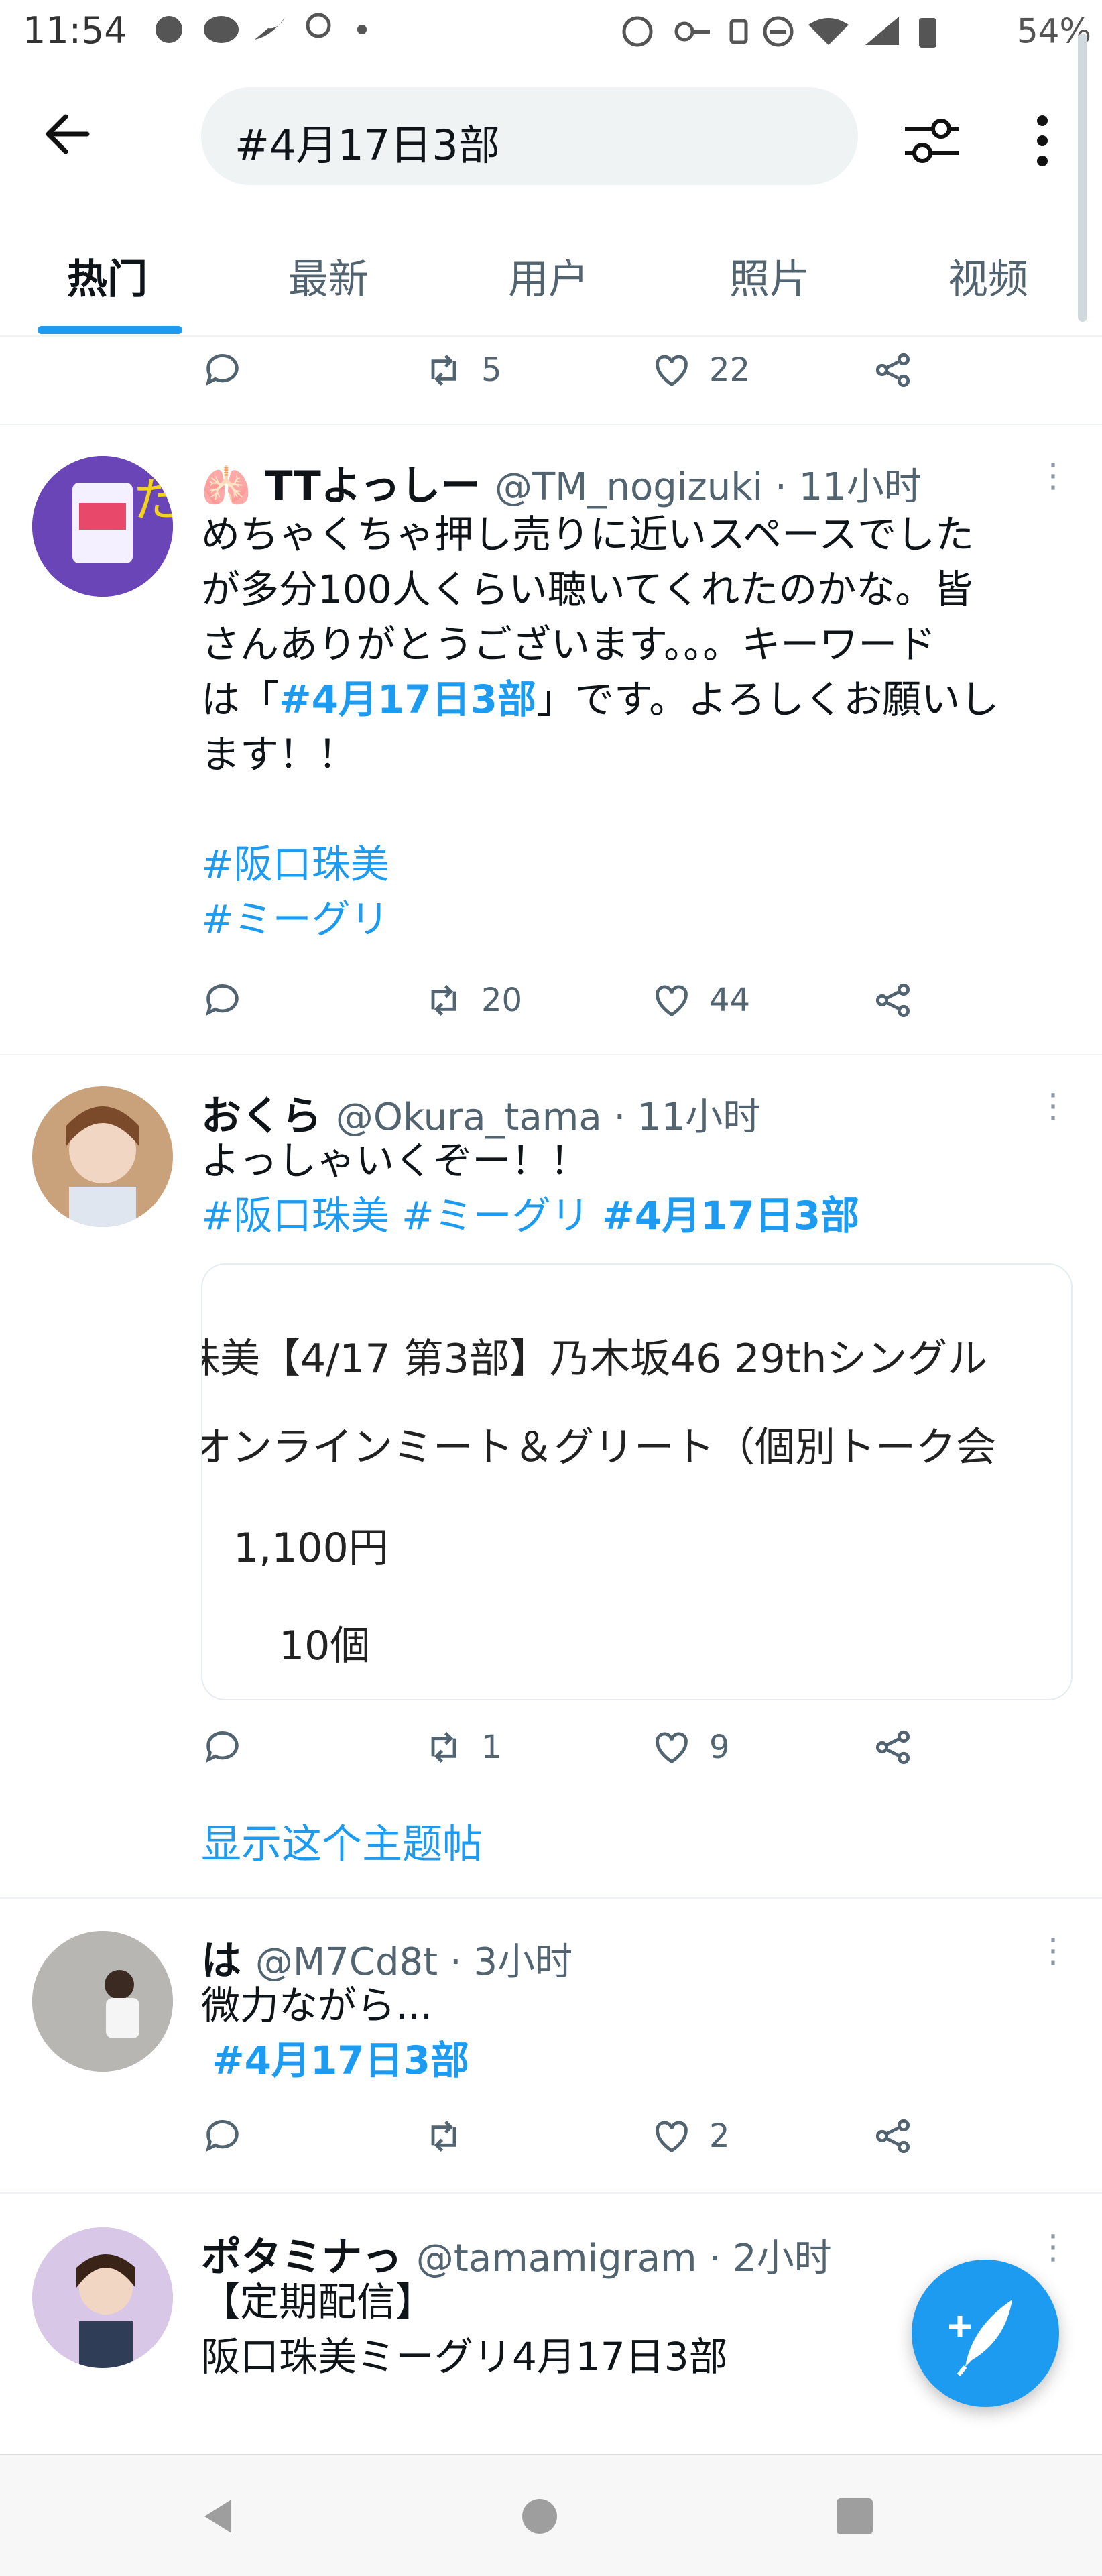 This screenshot has height=2576, width=1102. I want to click on sliders-icon, so click(932, 141).